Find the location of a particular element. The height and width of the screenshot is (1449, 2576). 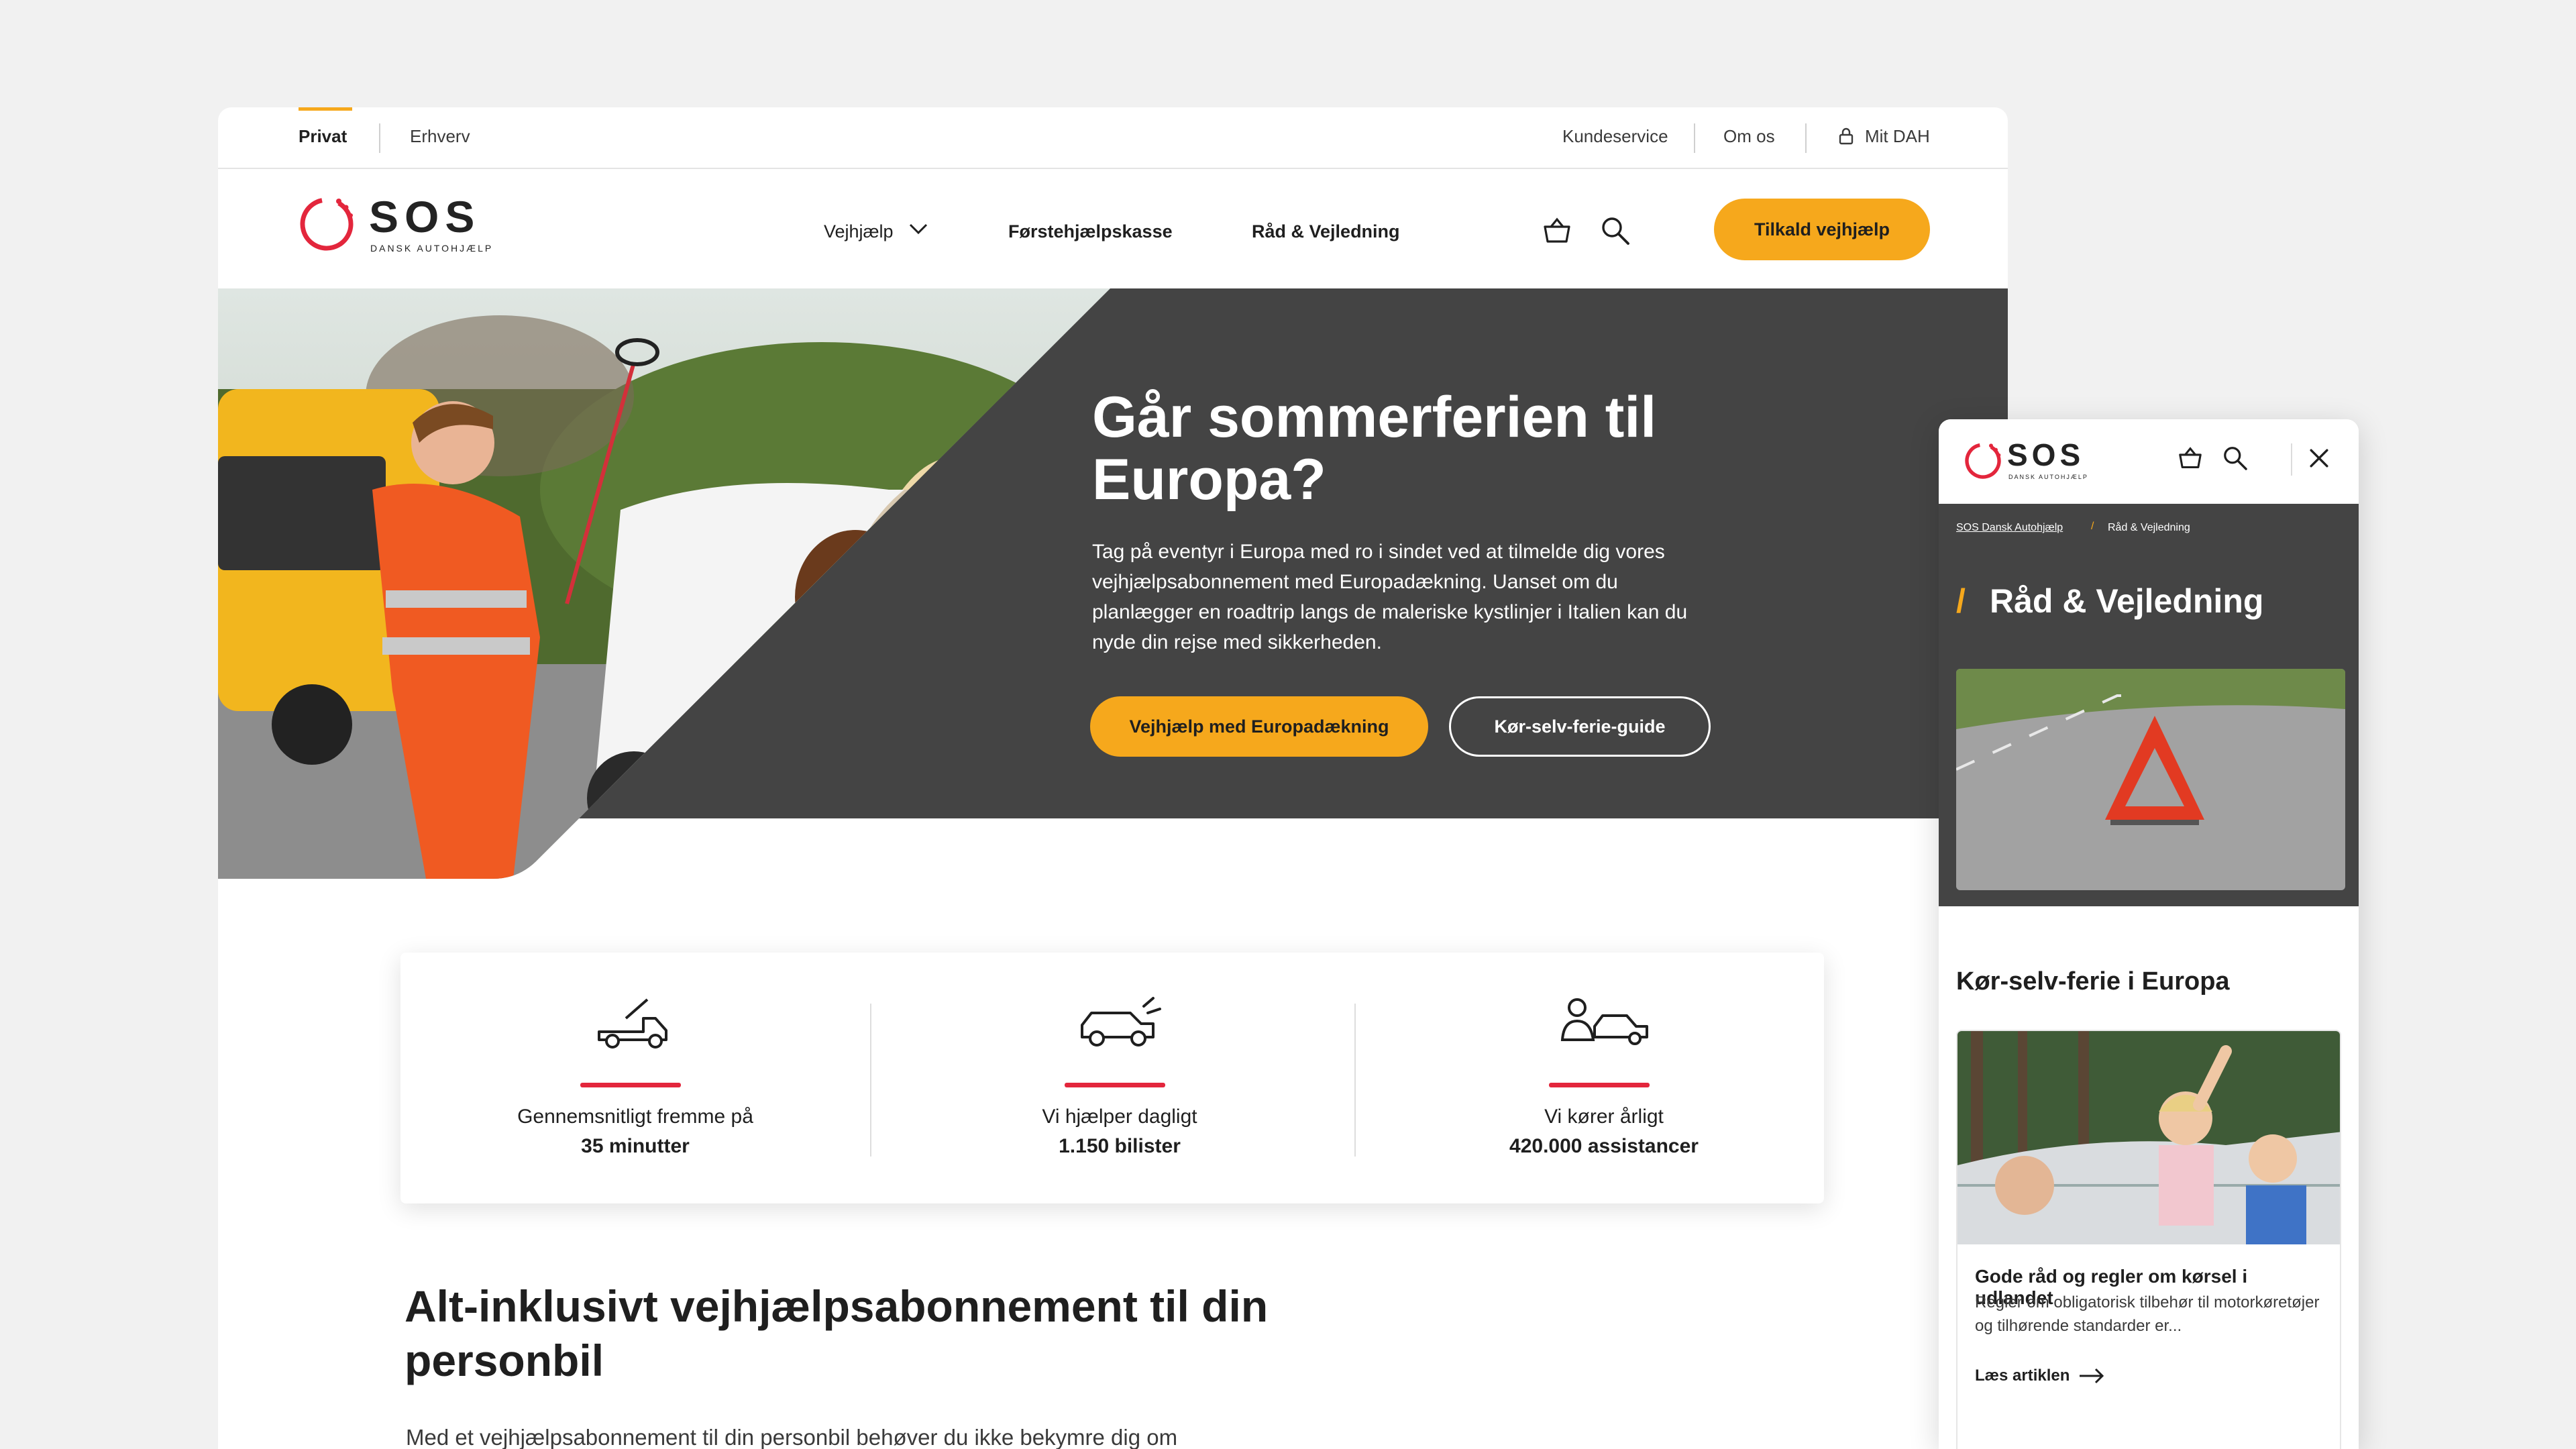

mobile-header: SOS DANSK AUTOHJÆLP is located at coordinates (2149, 461).